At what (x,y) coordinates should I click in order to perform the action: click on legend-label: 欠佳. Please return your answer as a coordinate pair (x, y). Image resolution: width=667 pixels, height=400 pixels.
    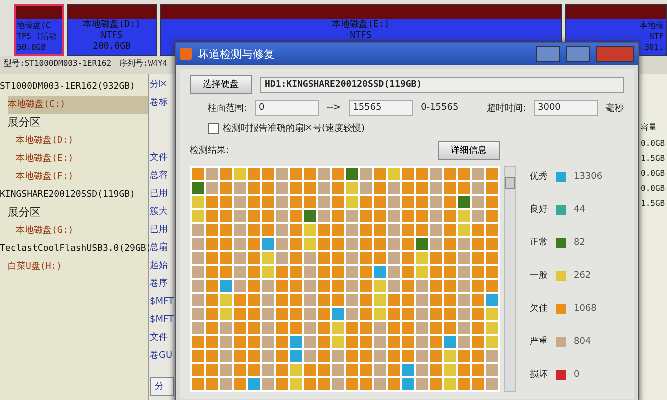
    Looking at the image, I should click on (539, 308).